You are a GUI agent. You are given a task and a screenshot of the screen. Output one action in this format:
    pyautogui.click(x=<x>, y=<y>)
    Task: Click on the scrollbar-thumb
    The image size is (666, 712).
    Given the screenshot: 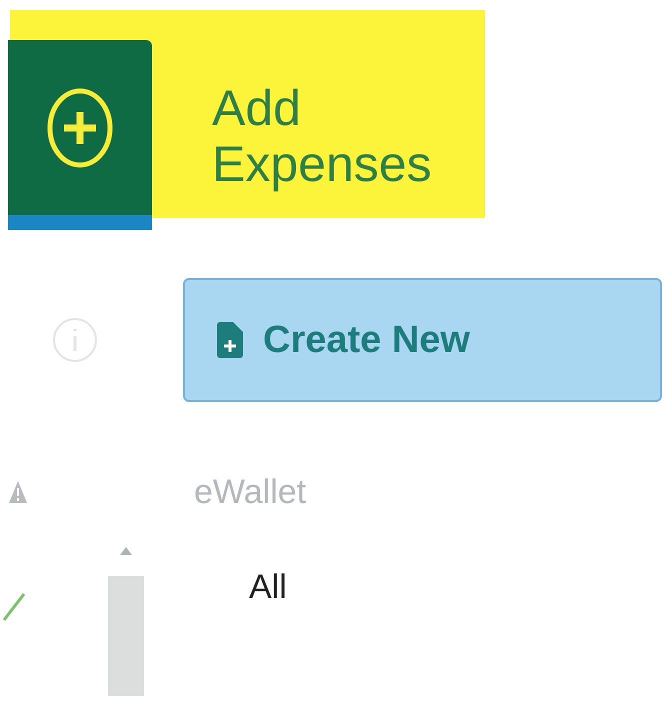 What is the action you would take?
    pyautogui.click(x=126, y=636)
    